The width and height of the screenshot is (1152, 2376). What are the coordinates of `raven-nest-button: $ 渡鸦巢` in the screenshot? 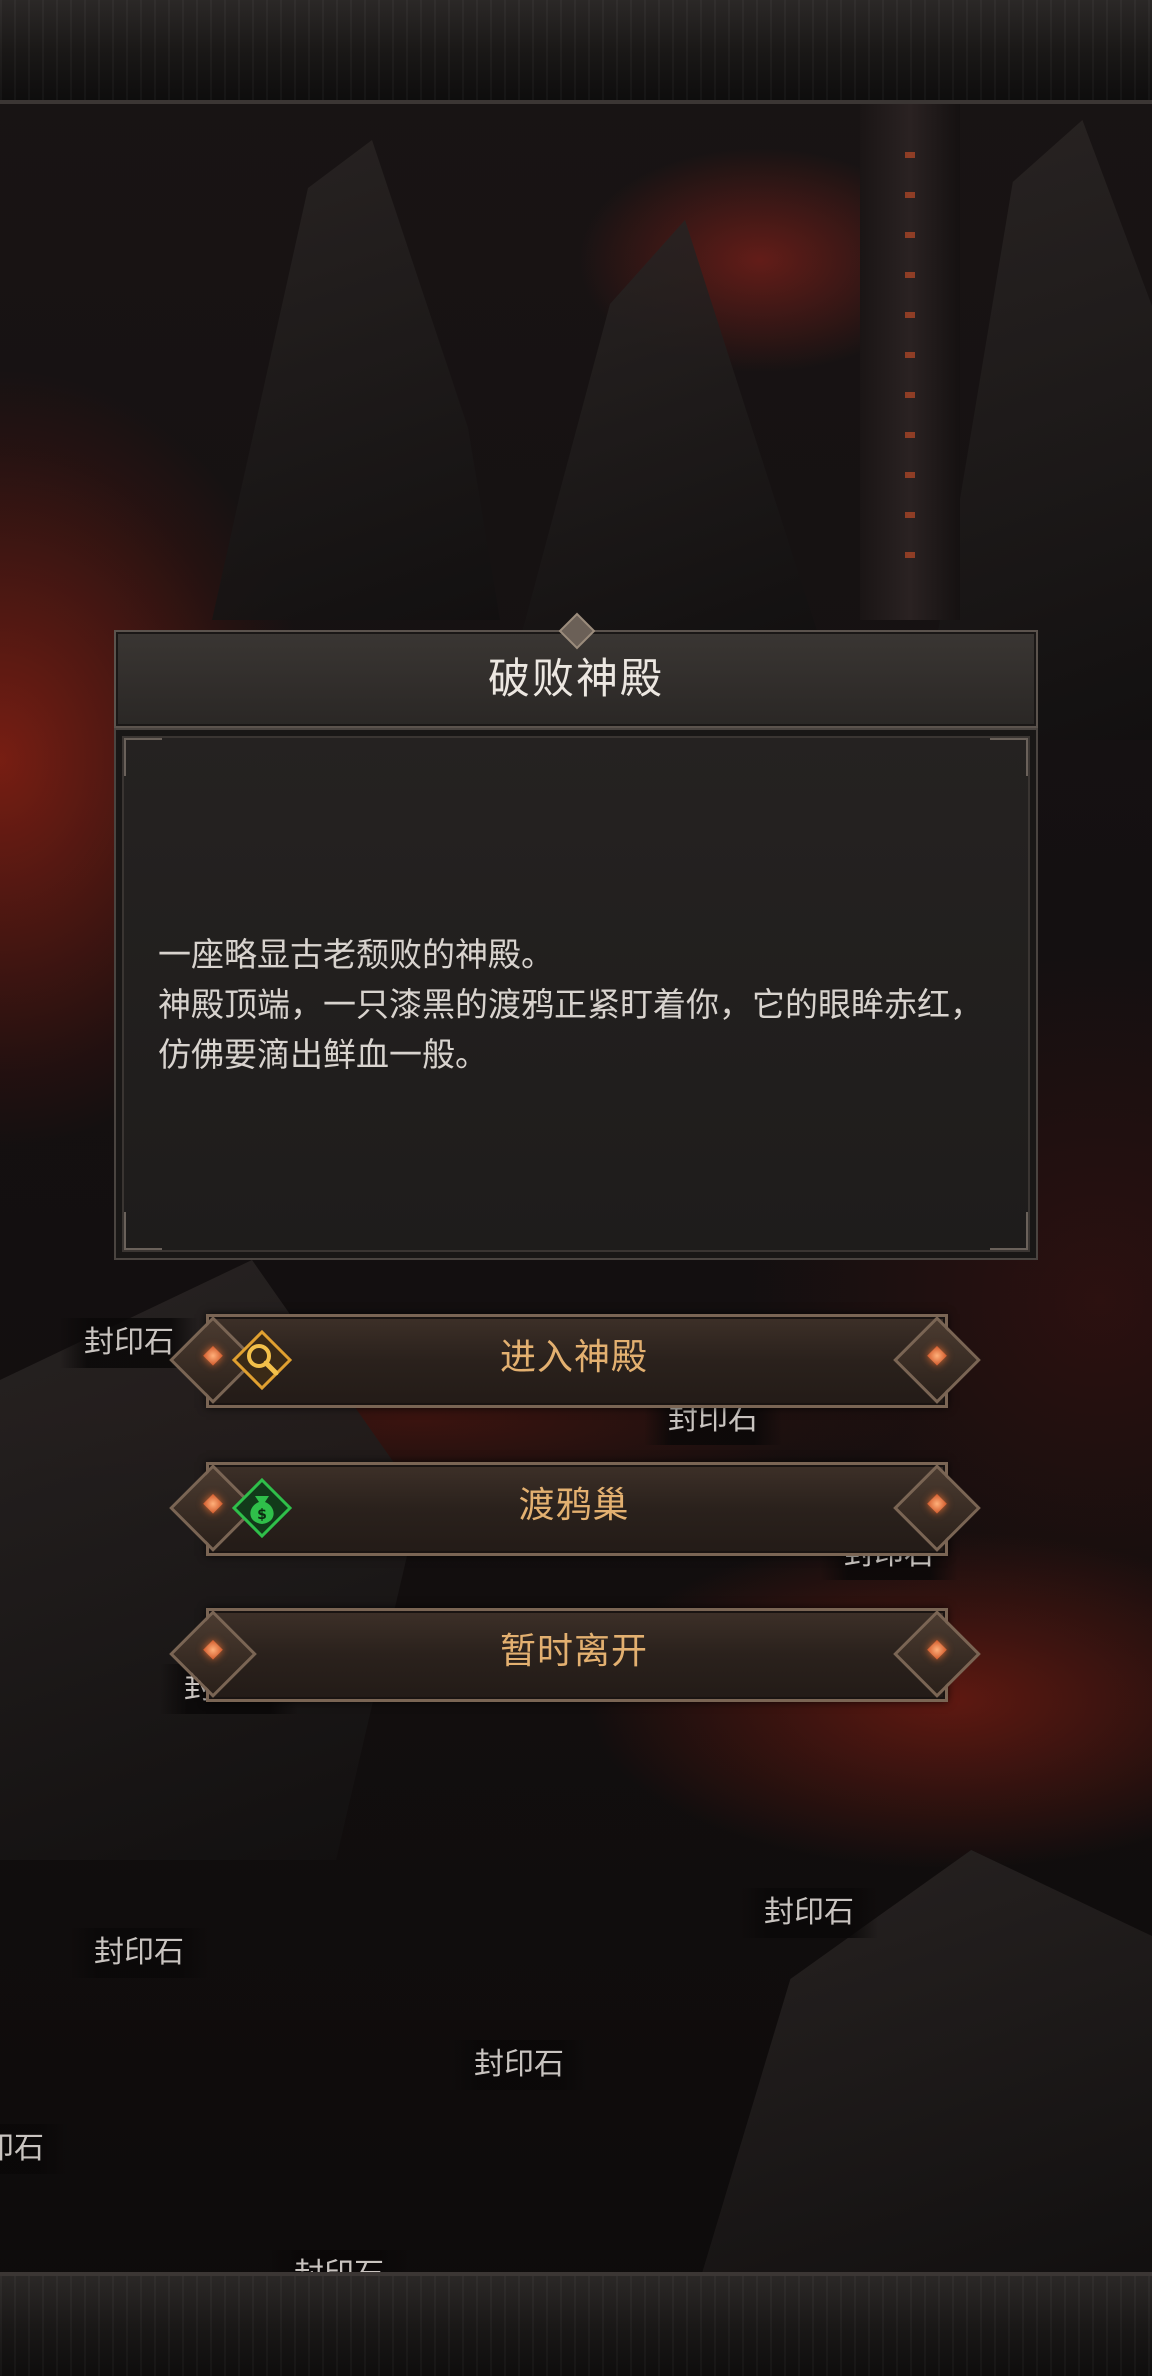 It's located at (575, 1508).